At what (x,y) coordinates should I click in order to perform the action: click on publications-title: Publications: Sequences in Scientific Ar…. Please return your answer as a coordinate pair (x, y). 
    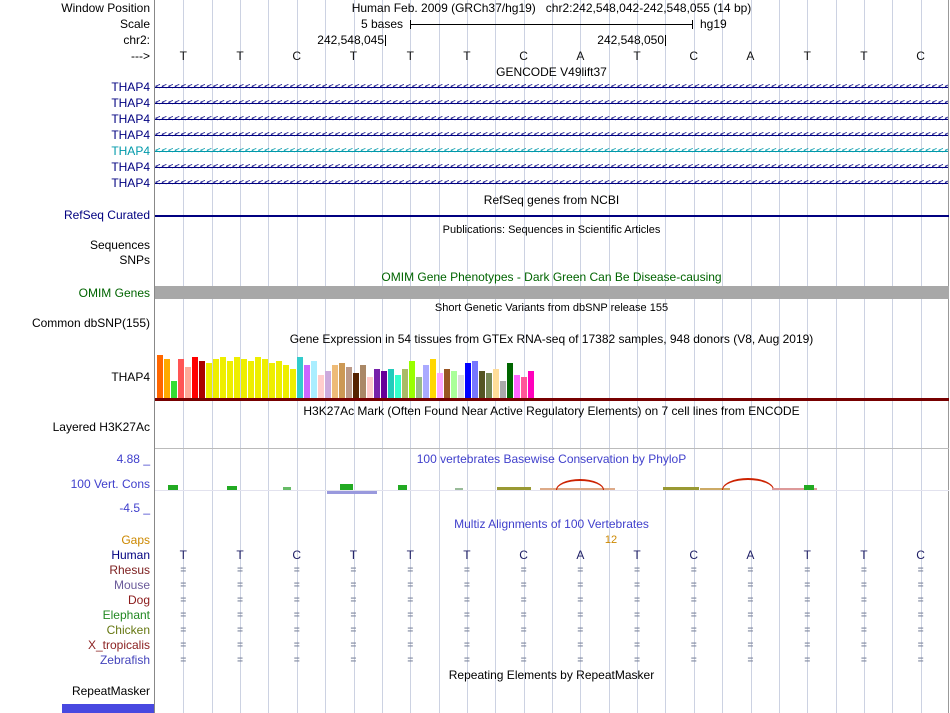
    Looking at the image, I should click on (551, 230).